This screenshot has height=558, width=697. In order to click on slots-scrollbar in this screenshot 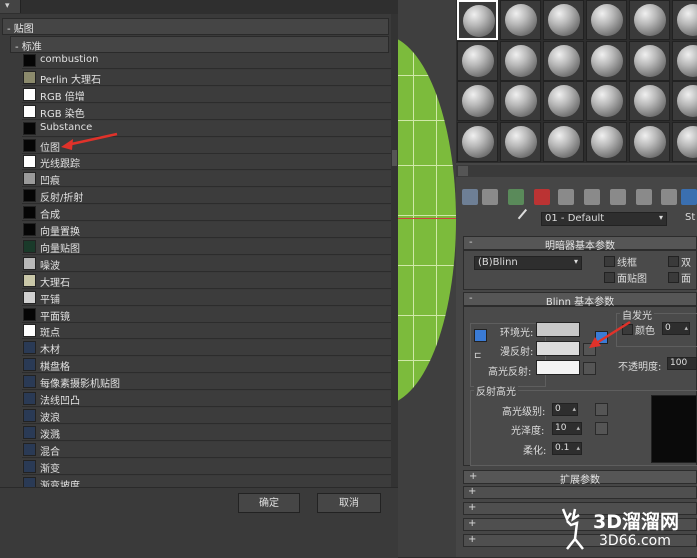, I will do `click(576, 171)`.